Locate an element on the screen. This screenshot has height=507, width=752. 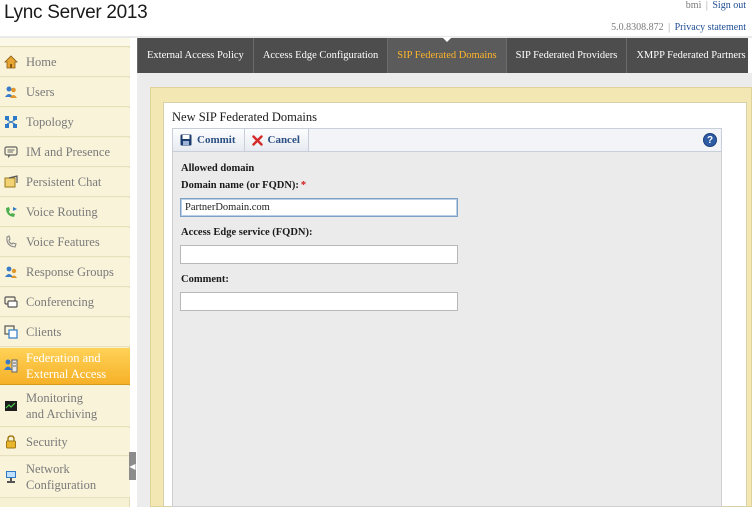
comment-label: Comment: is located at coordinates (205, 279).